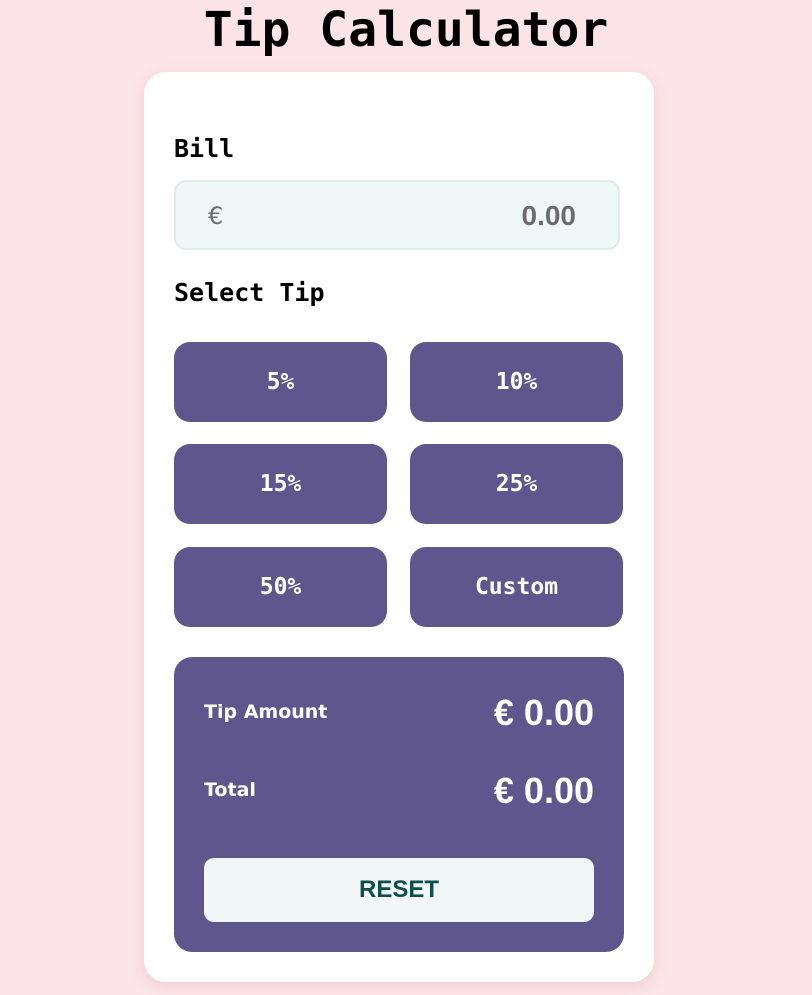 This screenshot has width=812, height=995. What do you see at coordinates (216, 216) in the screenshot?
I see `euro-icon: €` at bounding box center [216, 216].